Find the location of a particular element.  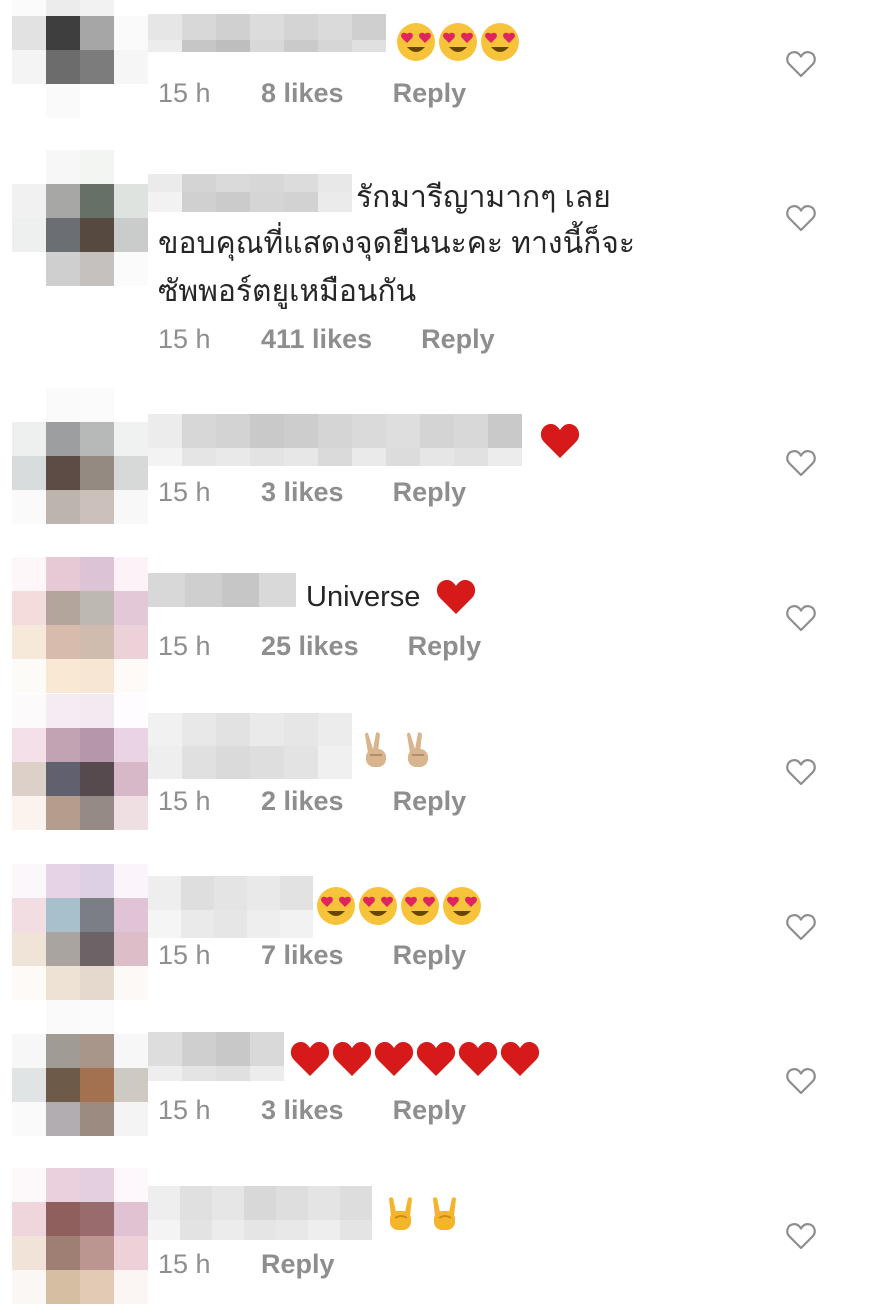

comment-text-line: ขอบคุณที่แสดงจุดยืนนะคะ ทางนี้ก็จะ is located at coordinates (396, 243).